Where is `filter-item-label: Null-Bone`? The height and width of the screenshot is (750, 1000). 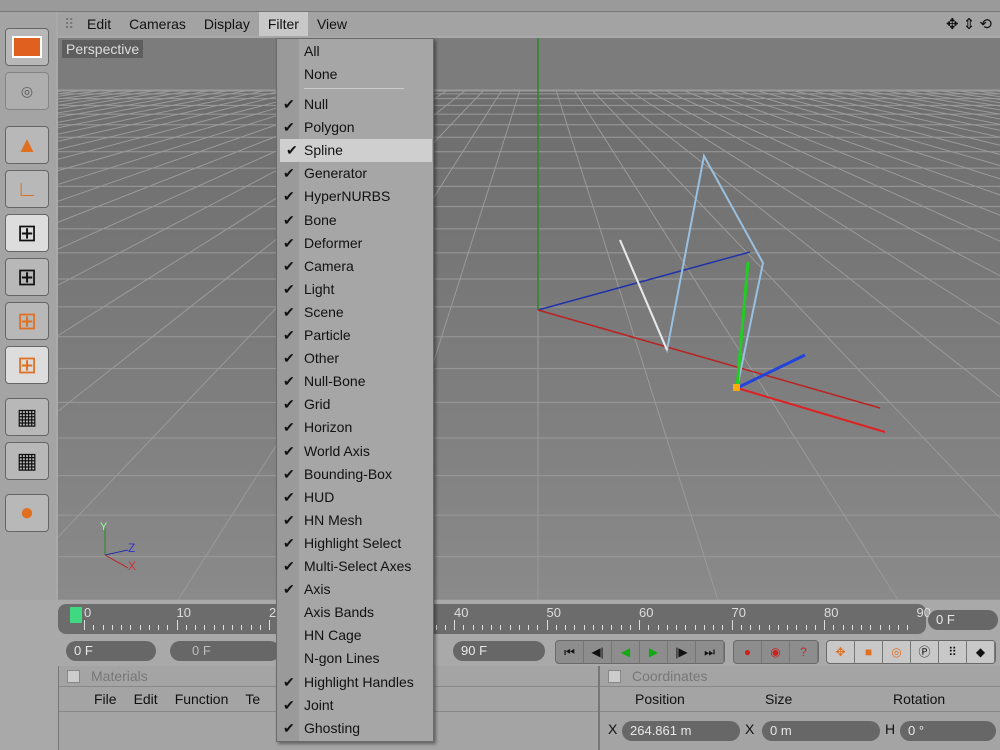 filter-item-label: Null-Bone is located at coordinates (335, 381).